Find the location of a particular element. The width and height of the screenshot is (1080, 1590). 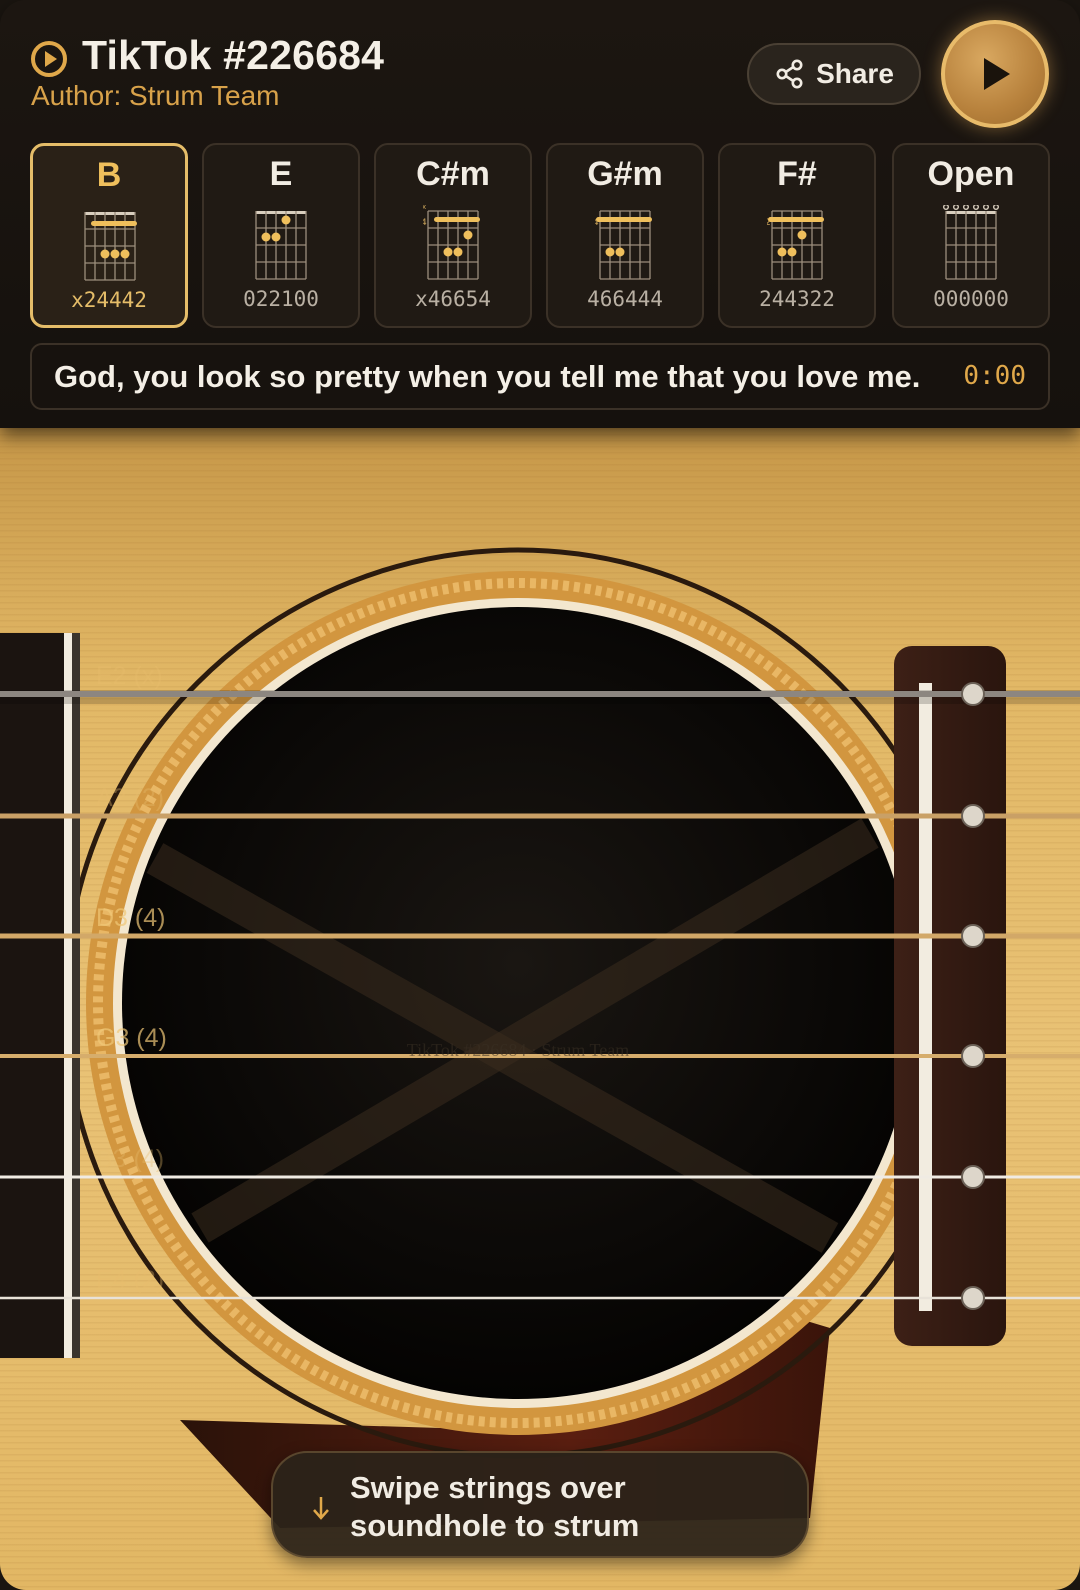

chord-card-e: E 022100 is located at coordinates (281, 235).